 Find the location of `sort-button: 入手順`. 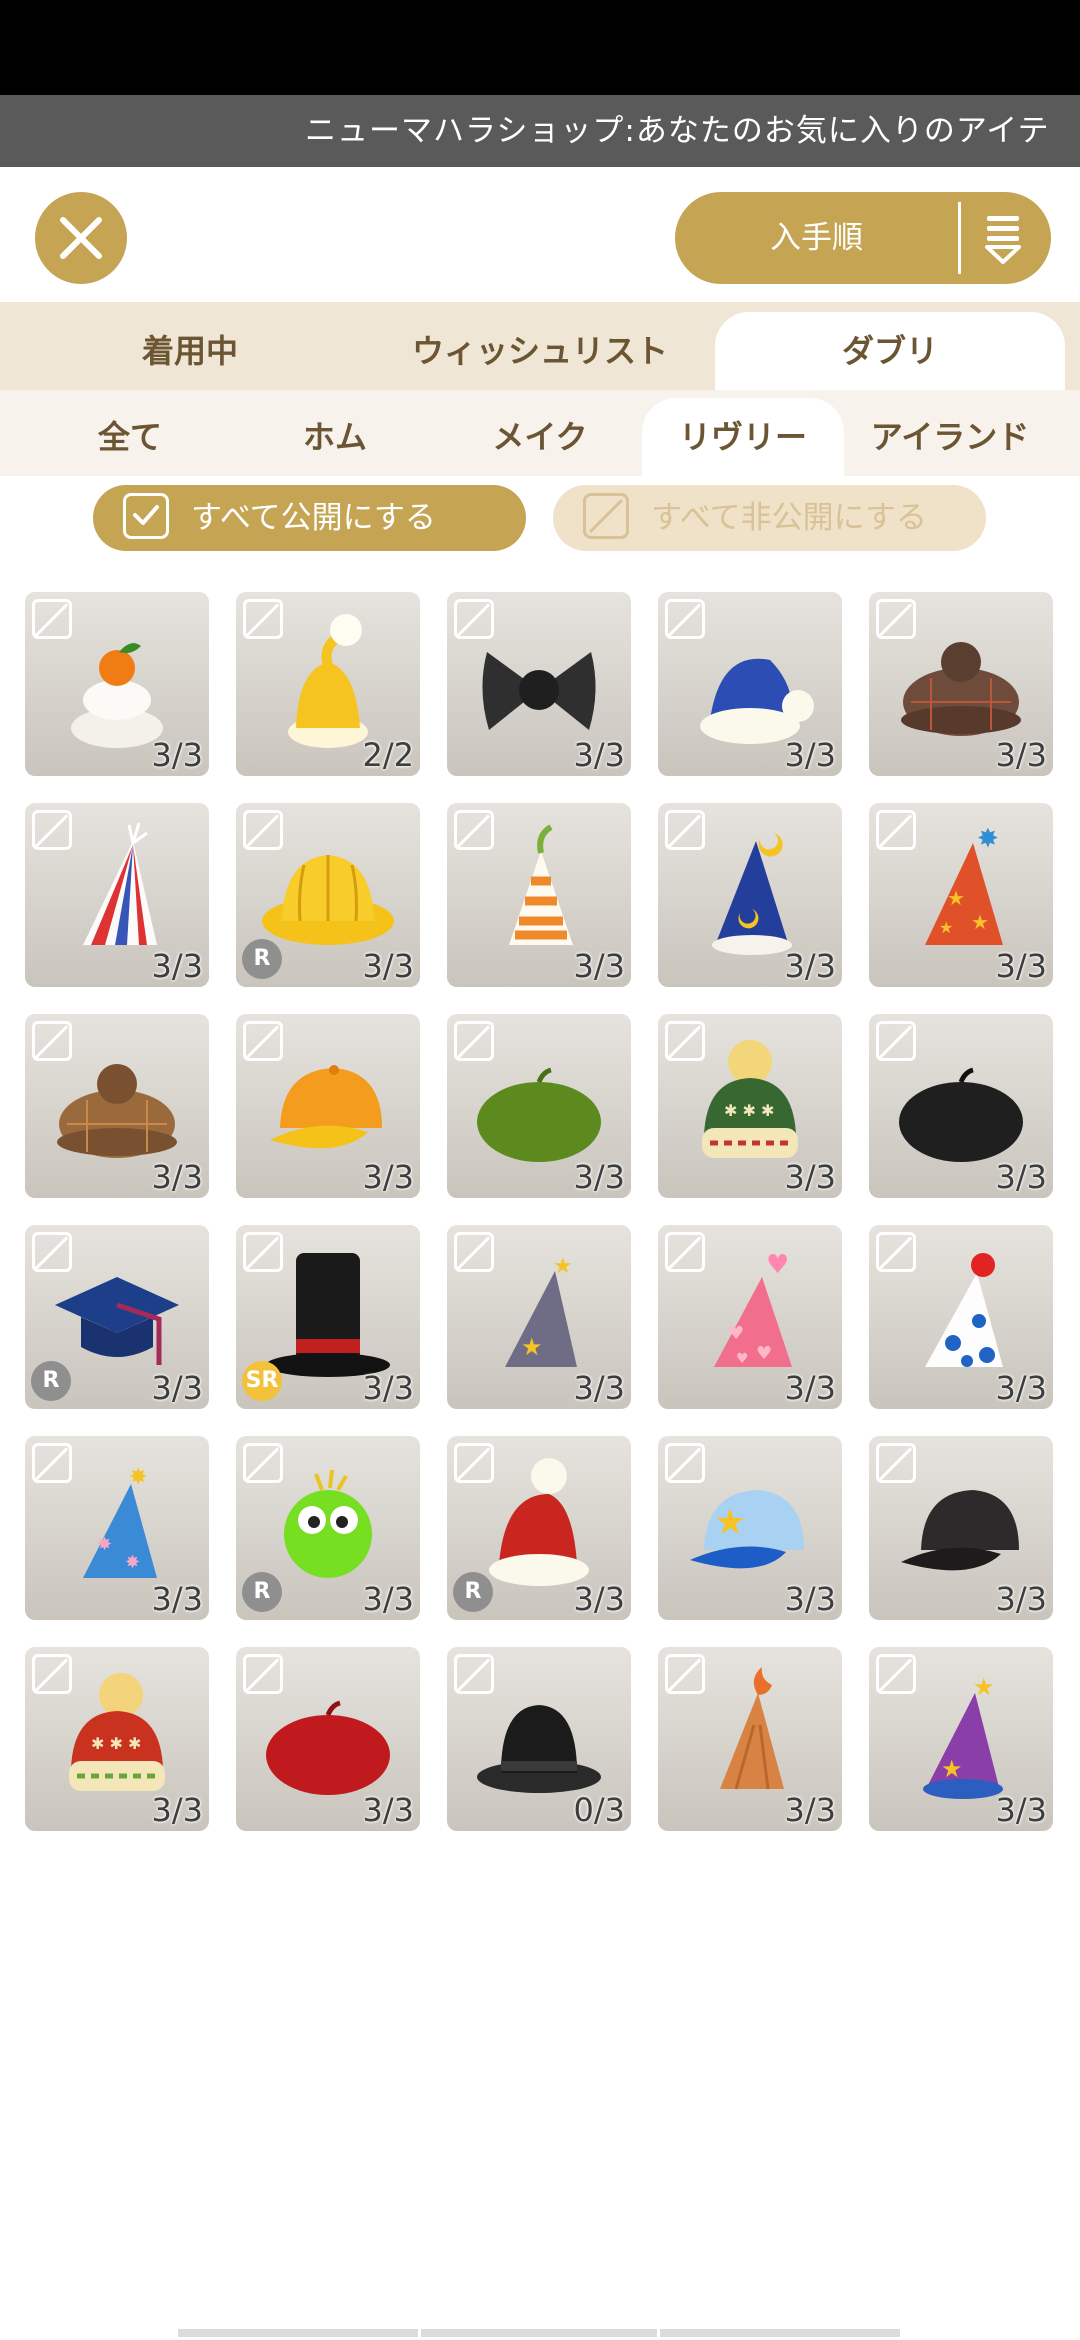

sort-button: 入手順 is located at coordinates (863, 238).